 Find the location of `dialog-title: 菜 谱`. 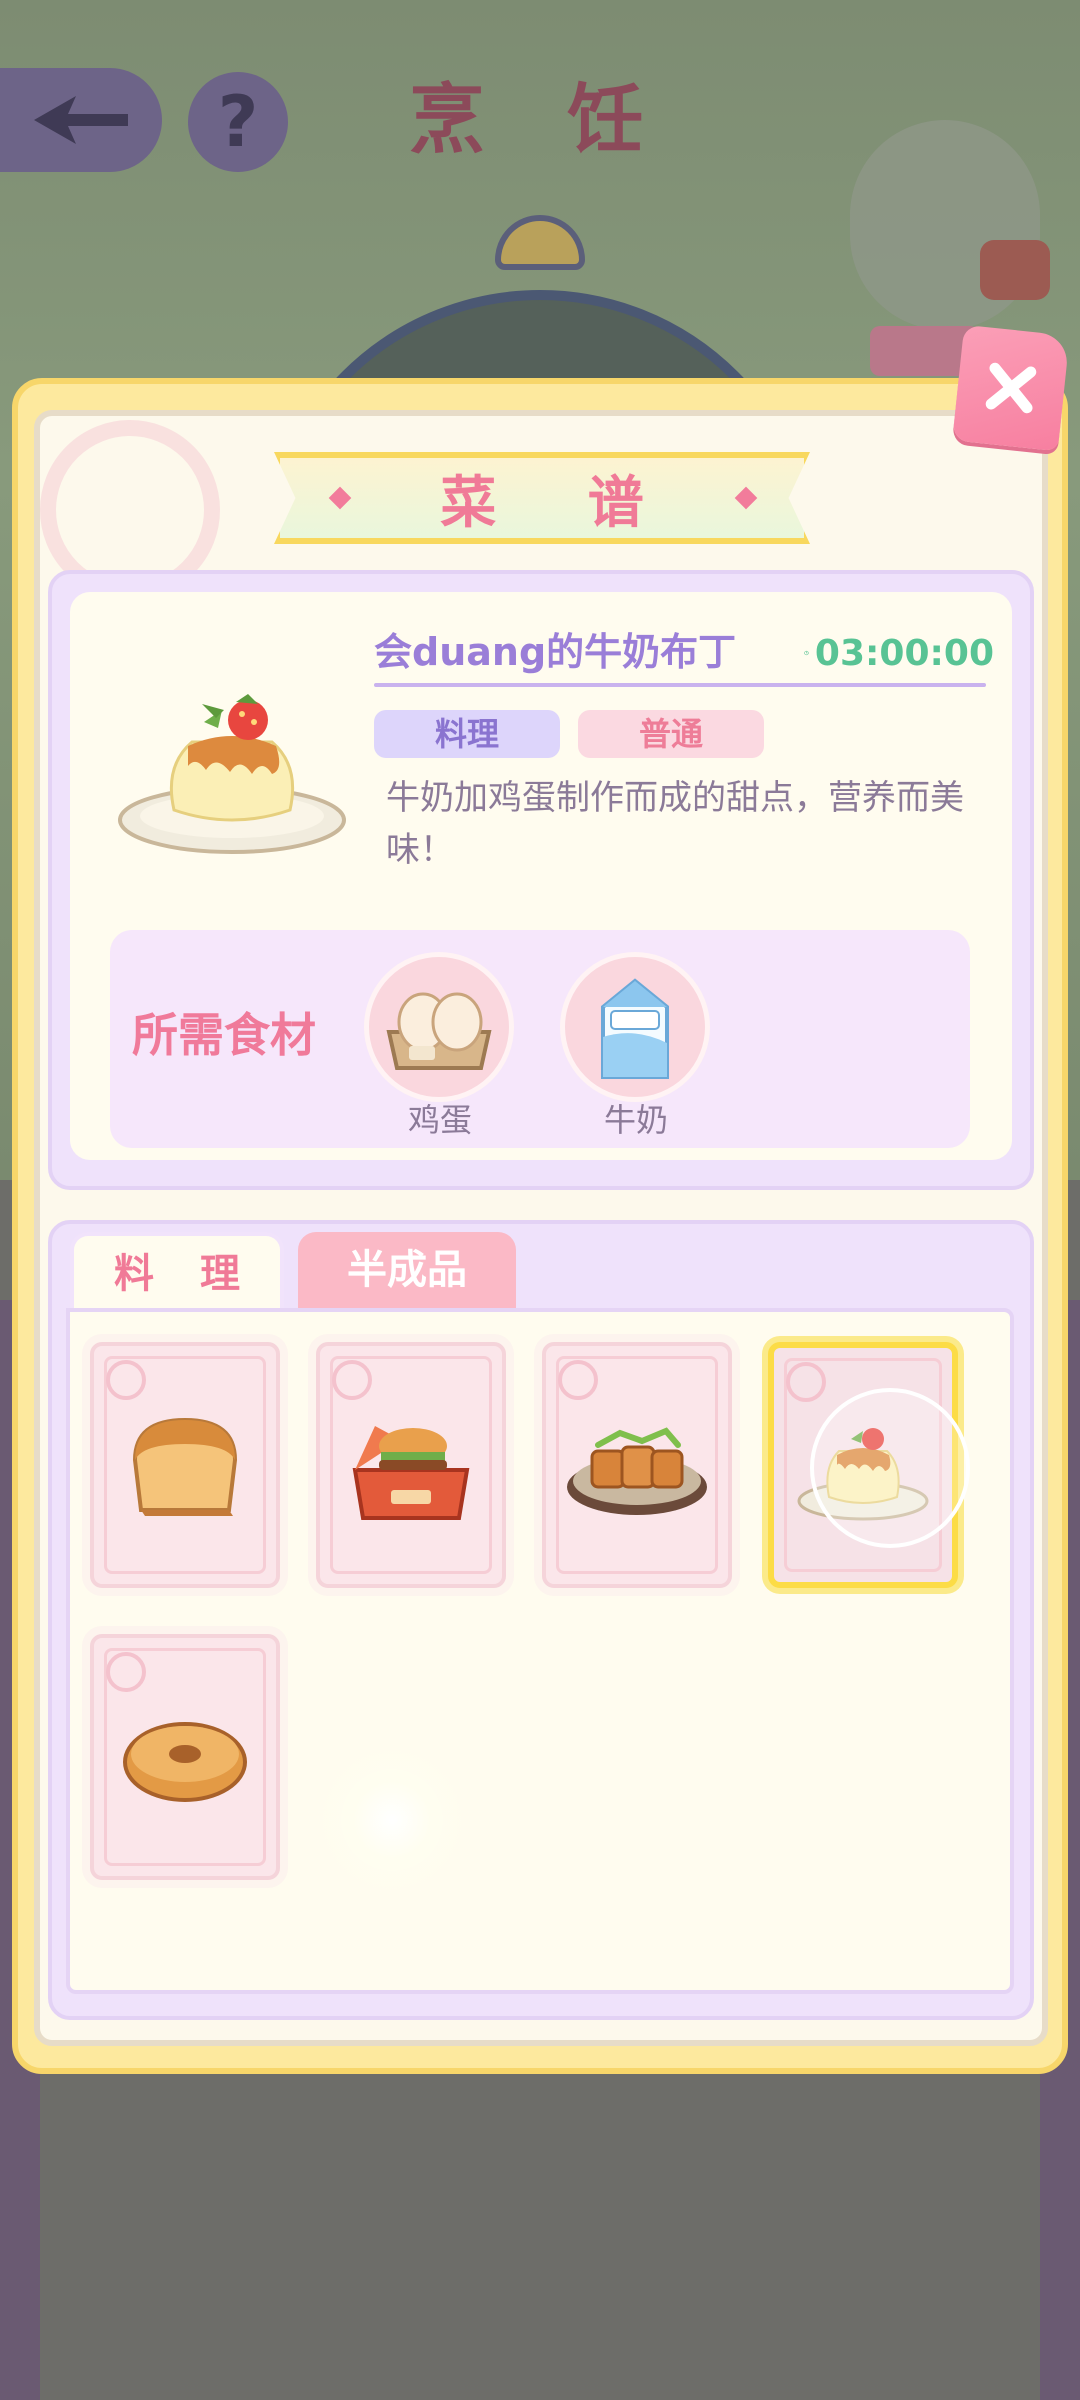

dialog-title: 菜 谱 is located at coordinates (560, 503).